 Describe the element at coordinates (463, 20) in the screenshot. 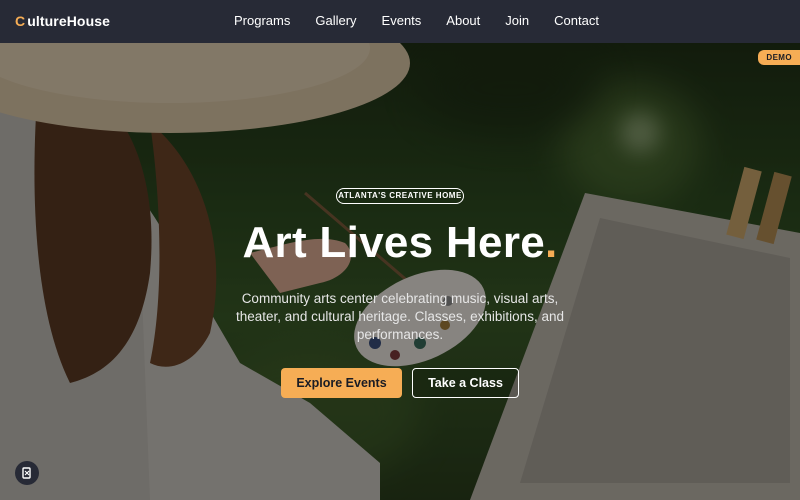

I see `nav-link-about: About` at that location.